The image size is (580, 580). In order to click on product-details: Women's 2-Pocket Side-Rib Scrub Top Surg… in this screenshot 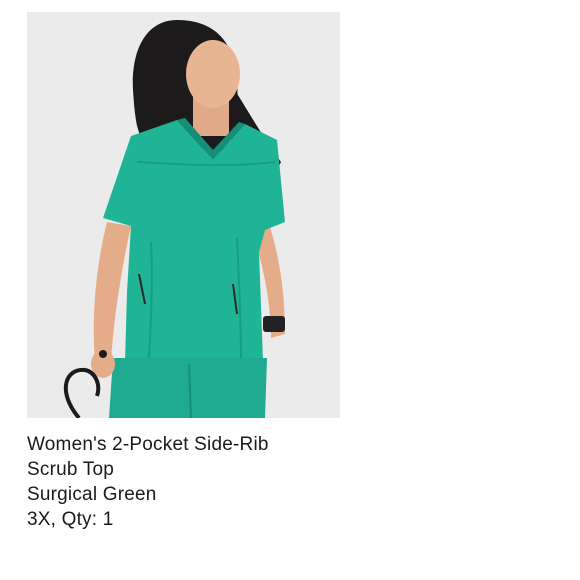, I will do `click(197, 482)`.